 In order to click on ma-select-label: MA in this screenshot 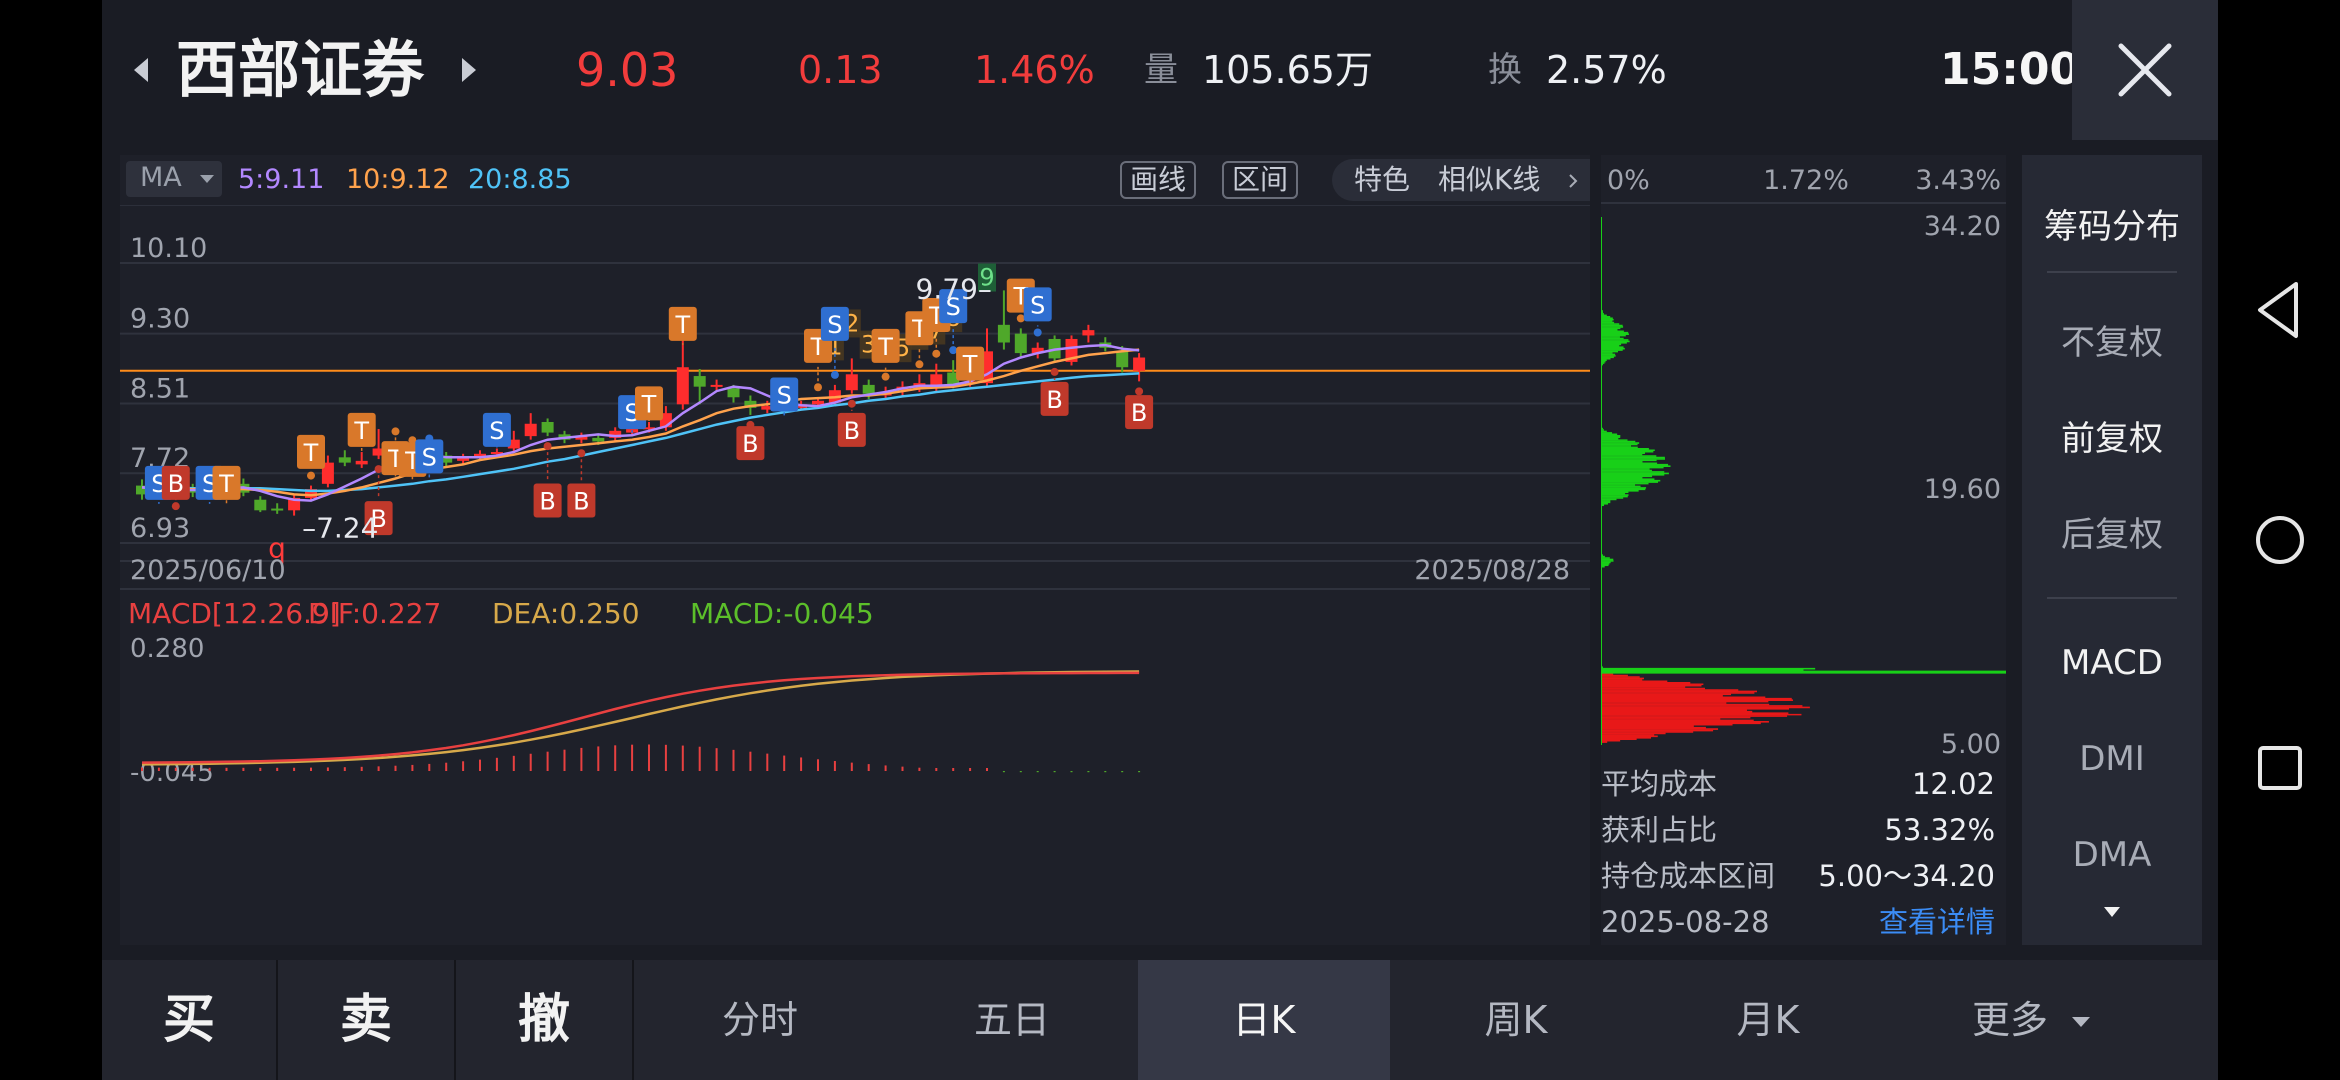, I will do `click(161, 177)`.